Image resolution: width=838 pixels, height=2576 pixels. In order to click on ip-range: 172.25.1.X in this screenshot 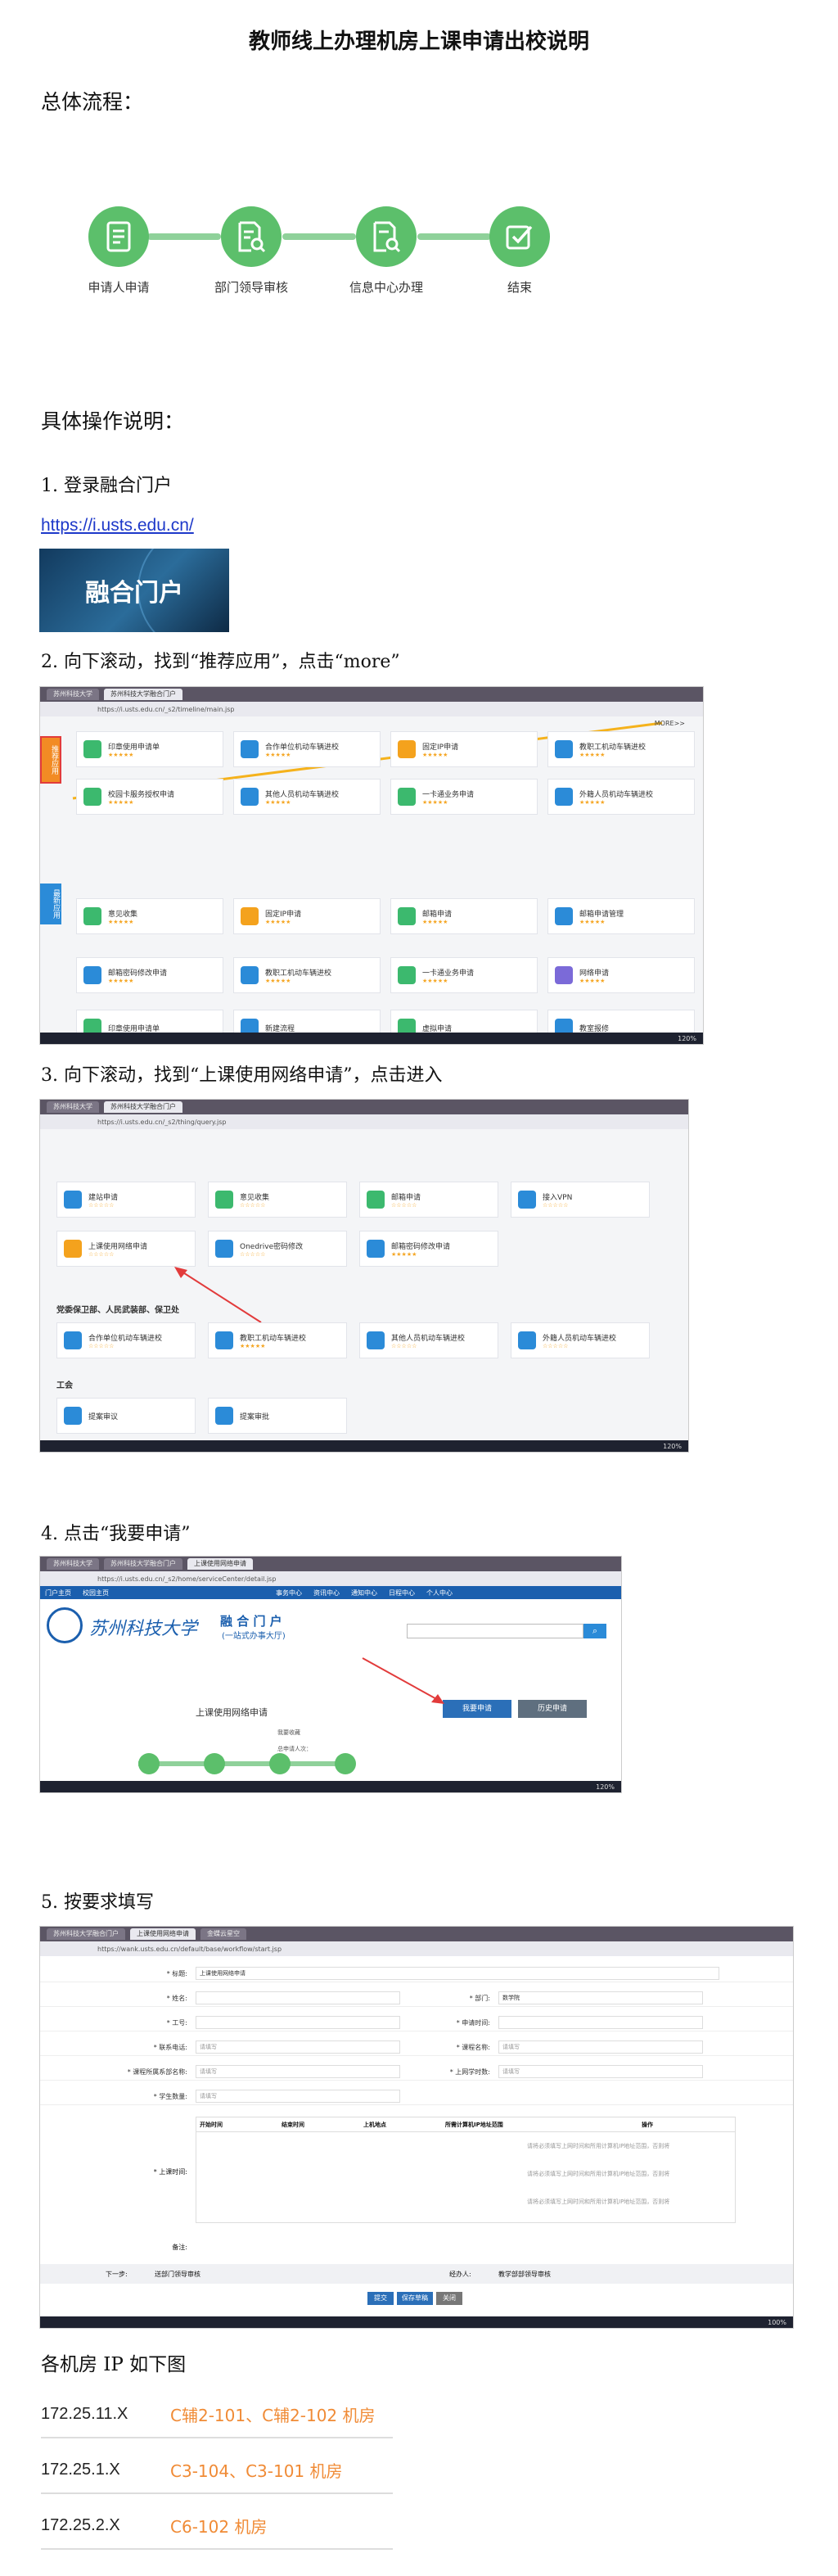, I will do `click(81, 2469)`.